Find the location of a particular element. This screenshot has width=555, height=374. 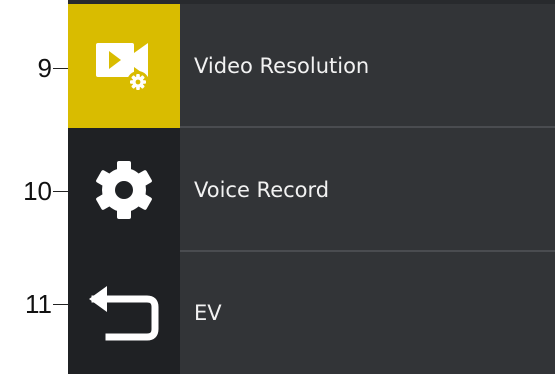

callout-11: 11 is located at coordinates (34, 304).